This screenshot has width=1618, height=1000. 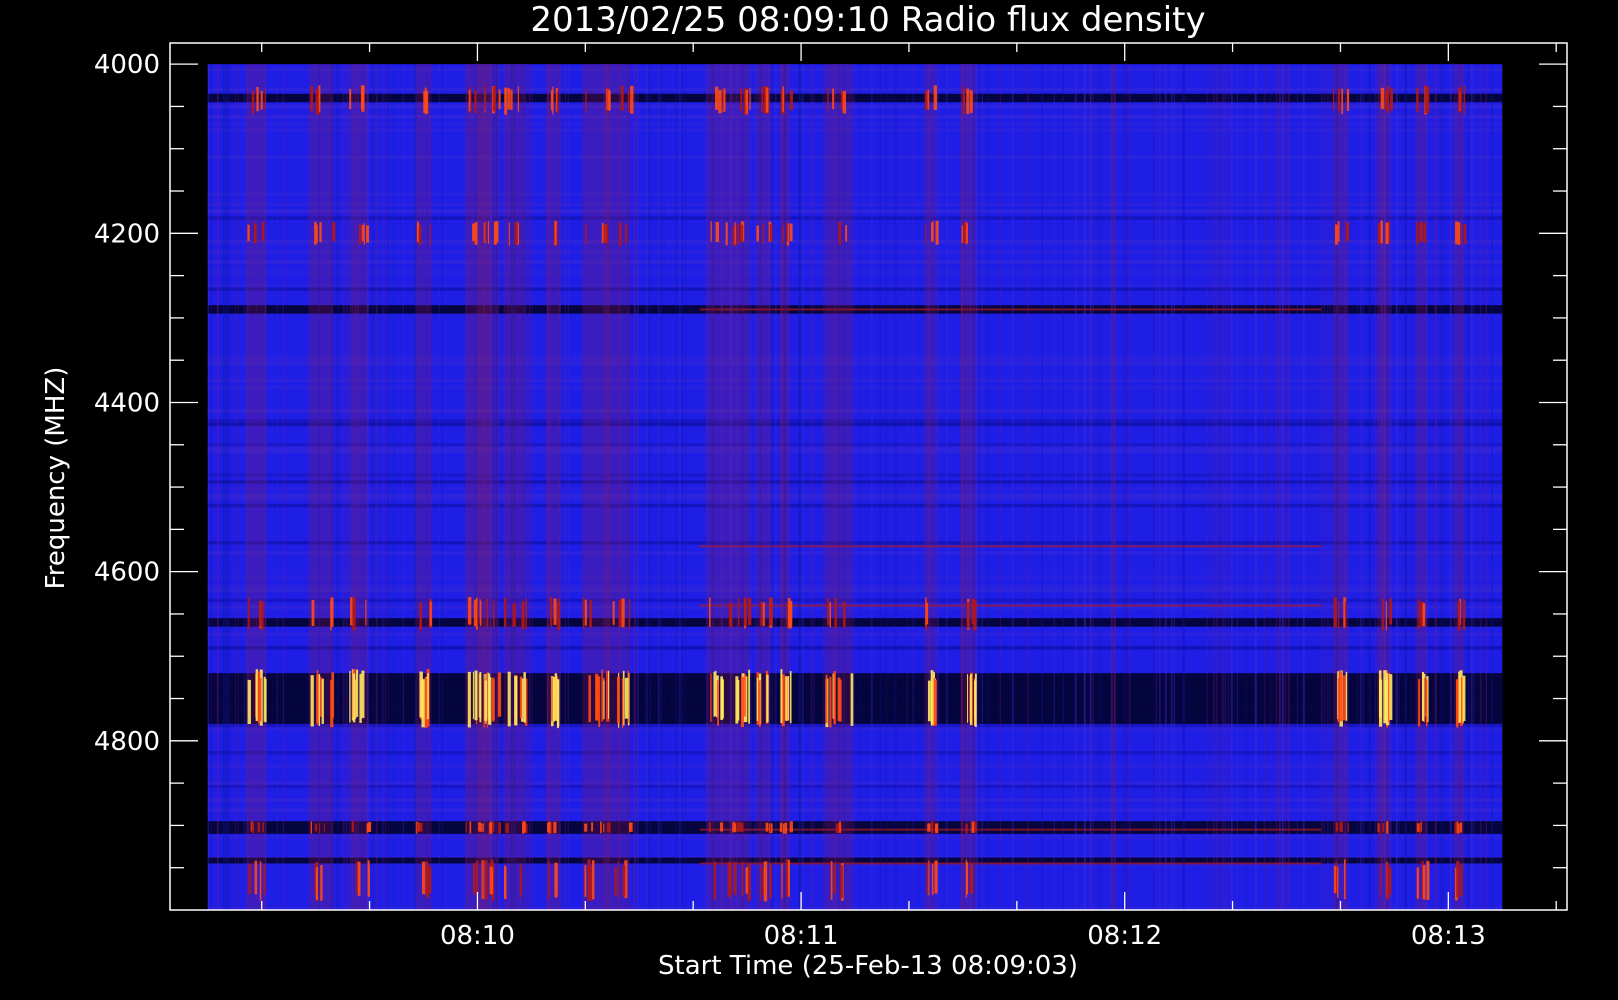 What do you see at coordinates (801, 936) in the screenshot?
I see `x-tick-label: 08:11` at bounding box center [801, 936].